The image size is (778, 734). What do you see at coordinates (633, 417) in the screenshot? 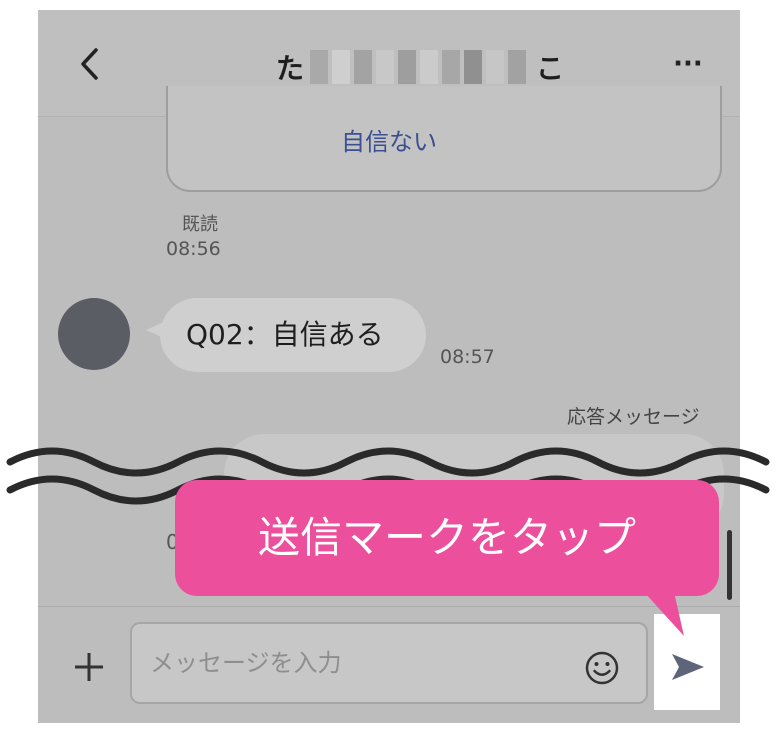
I see `auto-reply-label: 応答メッセージ` at bounding box center [633, 417].